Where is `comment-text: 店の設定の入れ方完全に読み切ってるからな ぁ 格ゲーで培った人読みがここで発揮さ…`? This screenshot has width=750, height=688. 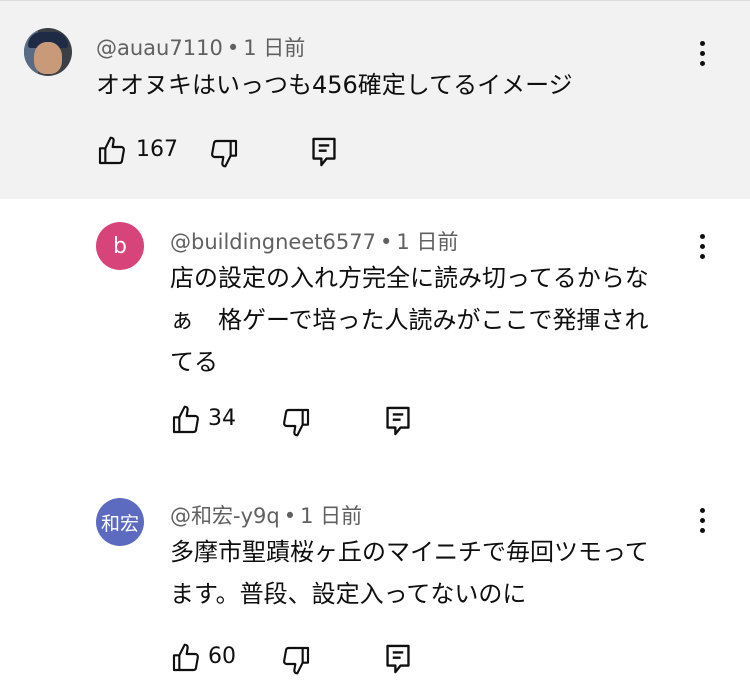
comment-text: 店の設定の入れ方完全に読み切ってるからな ぁ 格ゲーで培った人読みがここで発揮さ… is located at coordinates (409, 320).